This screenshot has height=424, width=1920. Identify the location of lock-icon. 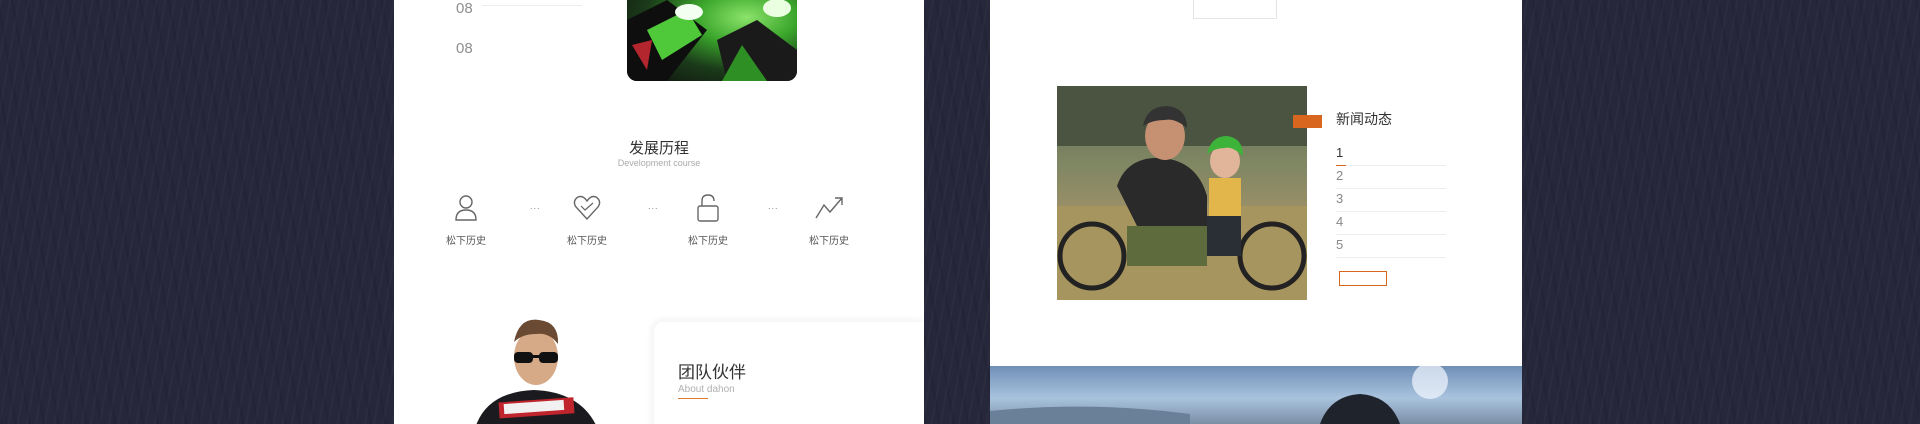
(708, 208).